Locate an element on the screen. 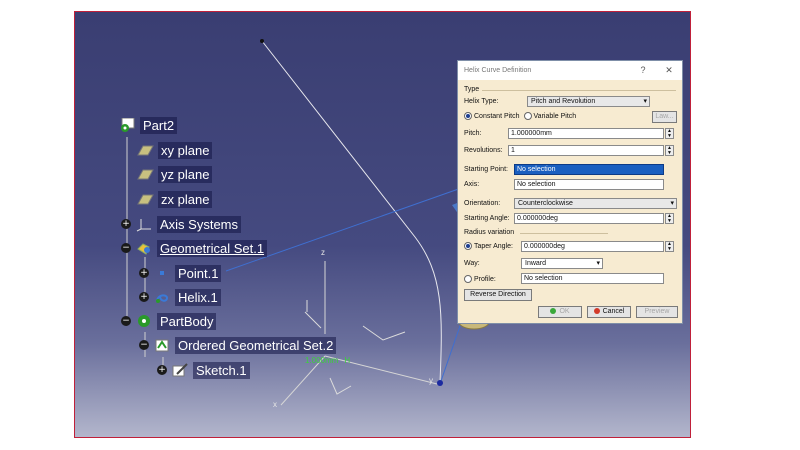 This screenshot has height=450, width=800. taper-angle-input: 0.000000deg is located at coordinates (592, 246).